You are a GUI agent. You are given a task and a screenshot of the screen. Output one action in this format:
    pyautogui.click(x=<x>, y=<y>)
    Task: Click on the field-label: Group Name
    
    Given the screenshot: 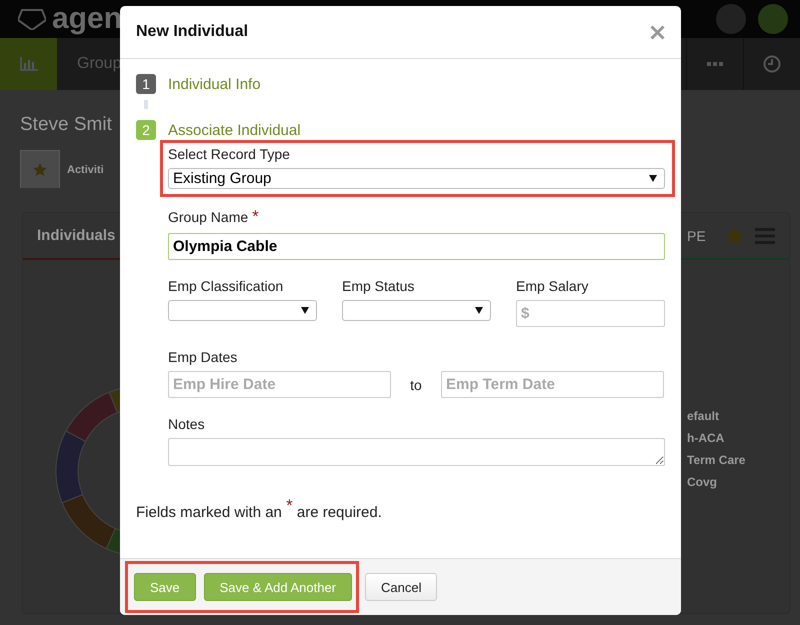 What is the action you would take?
    pyautogui.click(x=208, y=217)
    